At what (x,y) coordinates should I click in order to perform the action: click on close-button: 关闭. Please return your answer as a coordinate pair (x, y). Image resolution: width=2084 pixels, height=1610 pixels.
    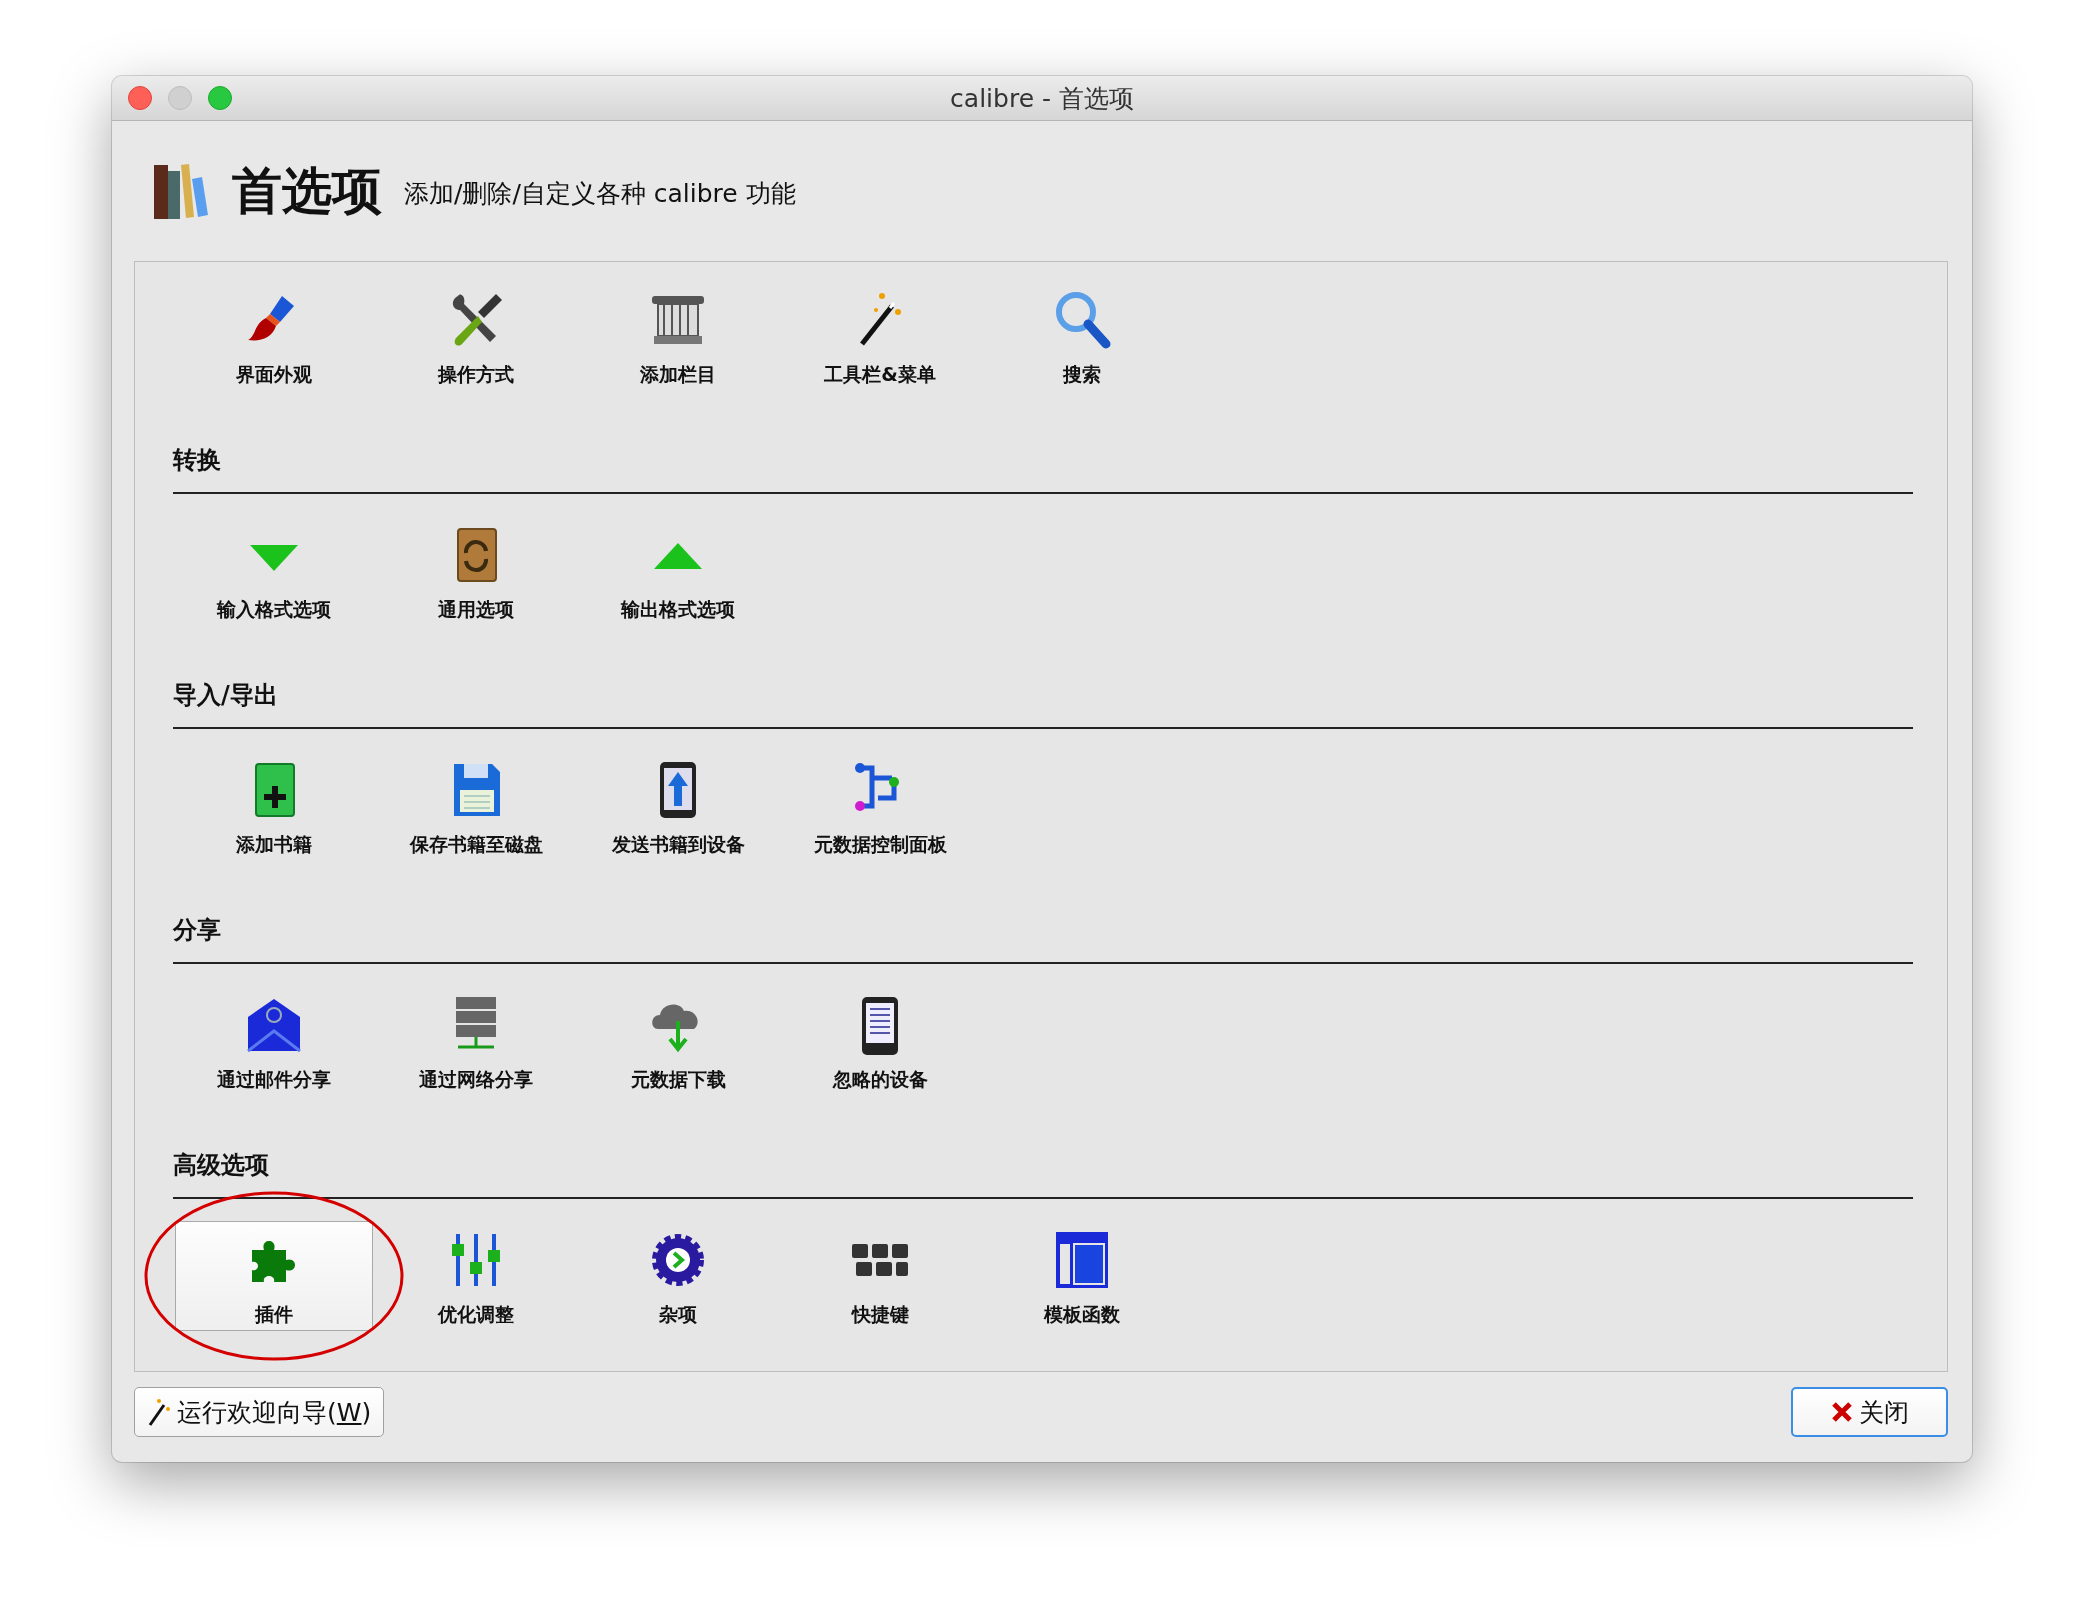
    Looking at the image, I should click on (1869, 1412).